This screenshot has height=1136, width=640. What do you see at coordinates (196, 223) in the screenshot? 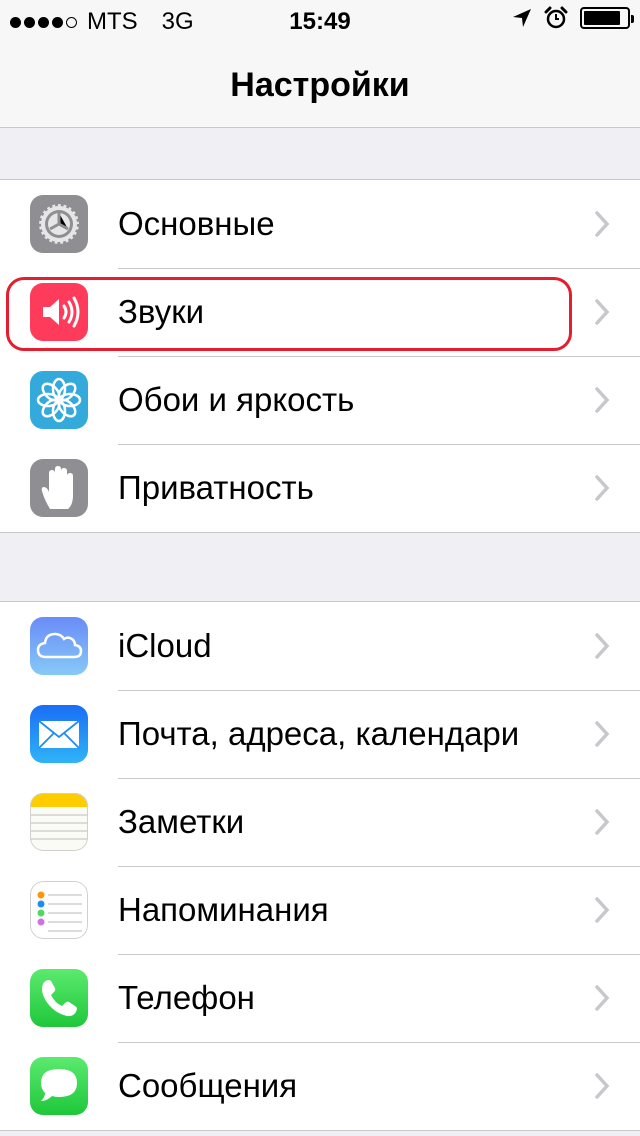
I see `settings-row-label: Основные` at bounding box center [196, 223].